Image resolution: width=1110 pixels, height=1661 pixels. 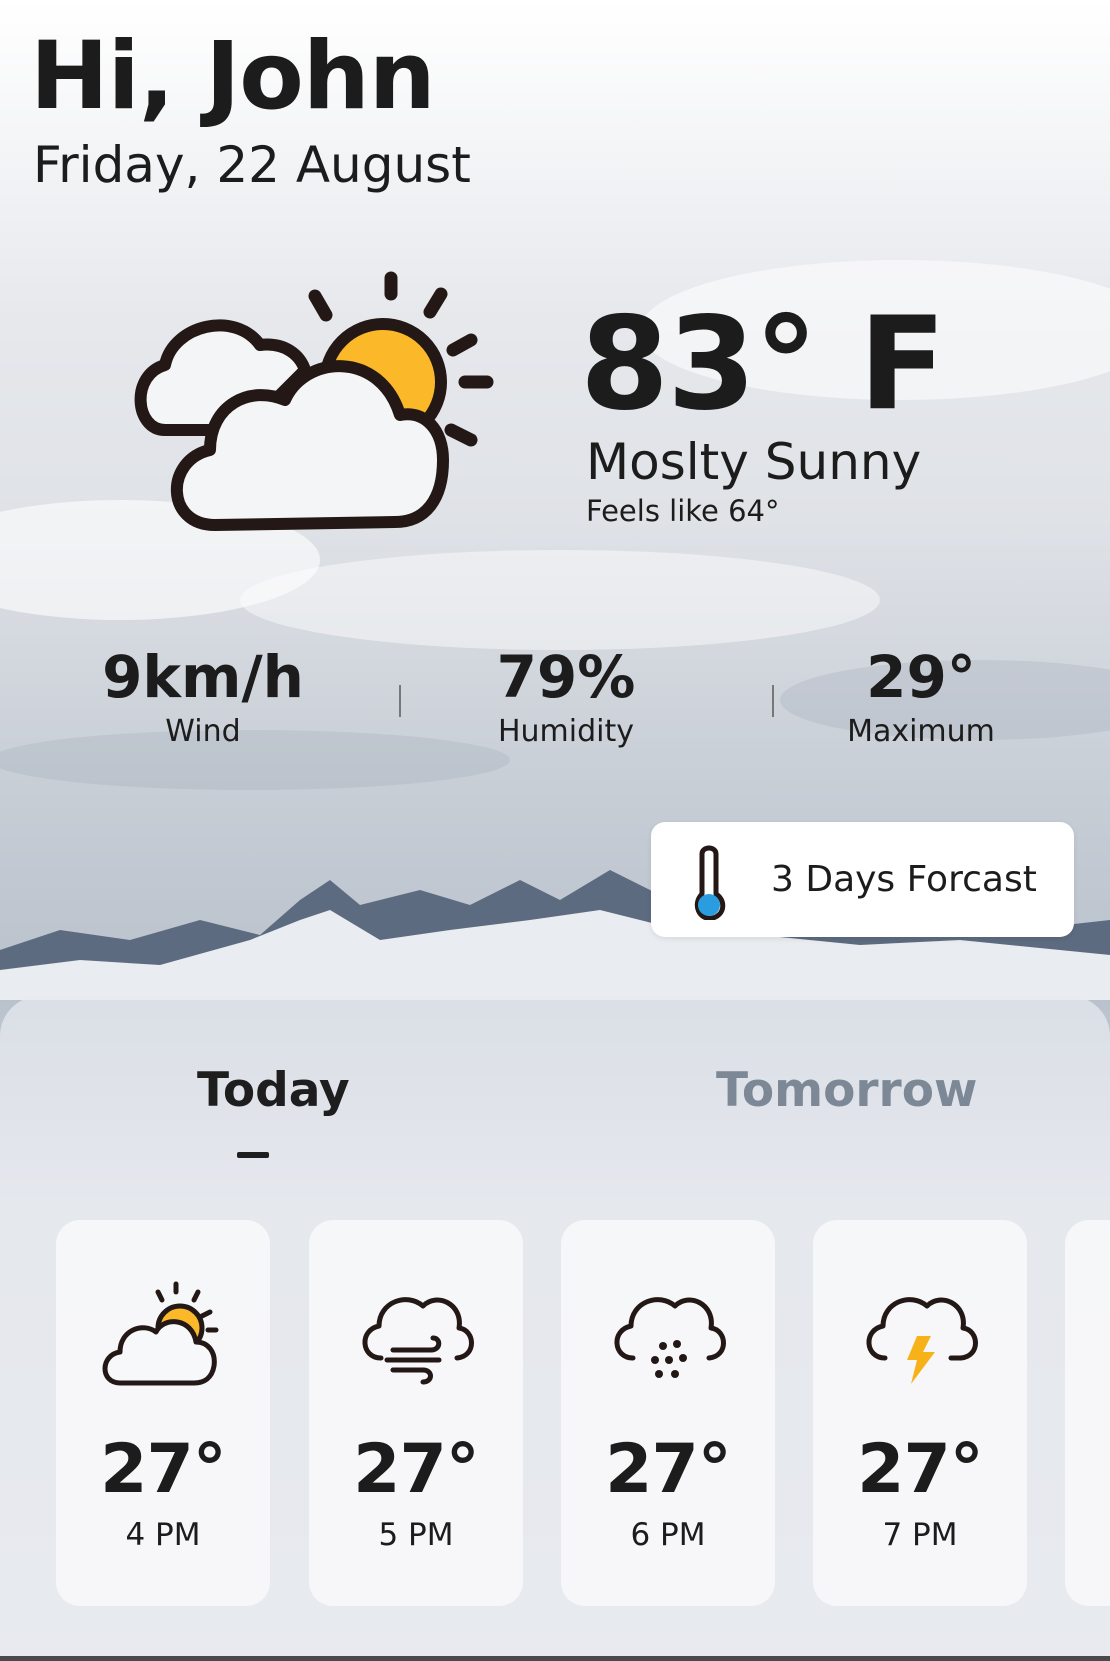 What do you see at coordinates (683, 511) in the screenshot?
I see `feels-like-temperature: Feels like 64°` at bounding box center [683, 511].